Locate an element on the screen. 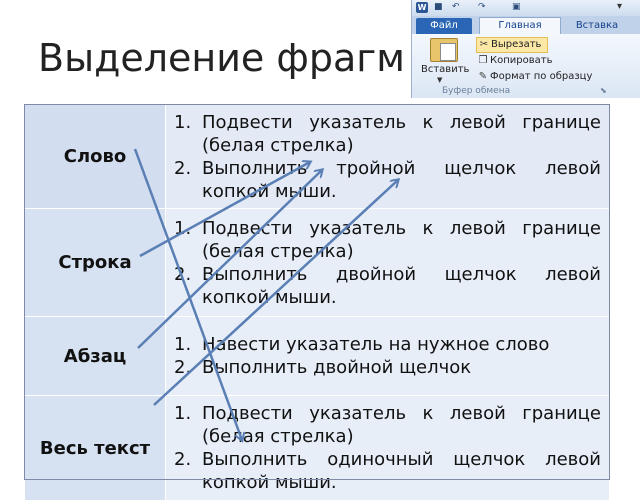  cut-label: Вырезать is located at coordinates (516, 44).